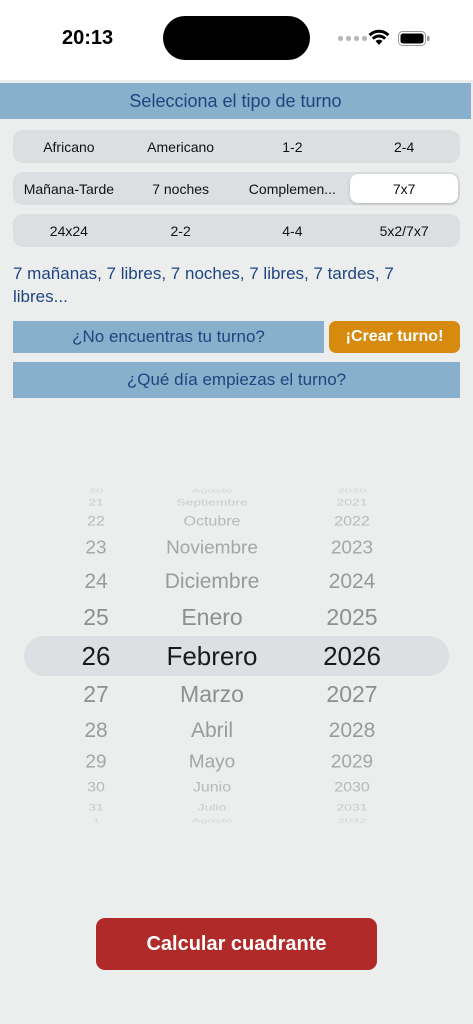 This screenshot has width=473, height=1024. I want to click on year-option: 2027, so click(352, 694).